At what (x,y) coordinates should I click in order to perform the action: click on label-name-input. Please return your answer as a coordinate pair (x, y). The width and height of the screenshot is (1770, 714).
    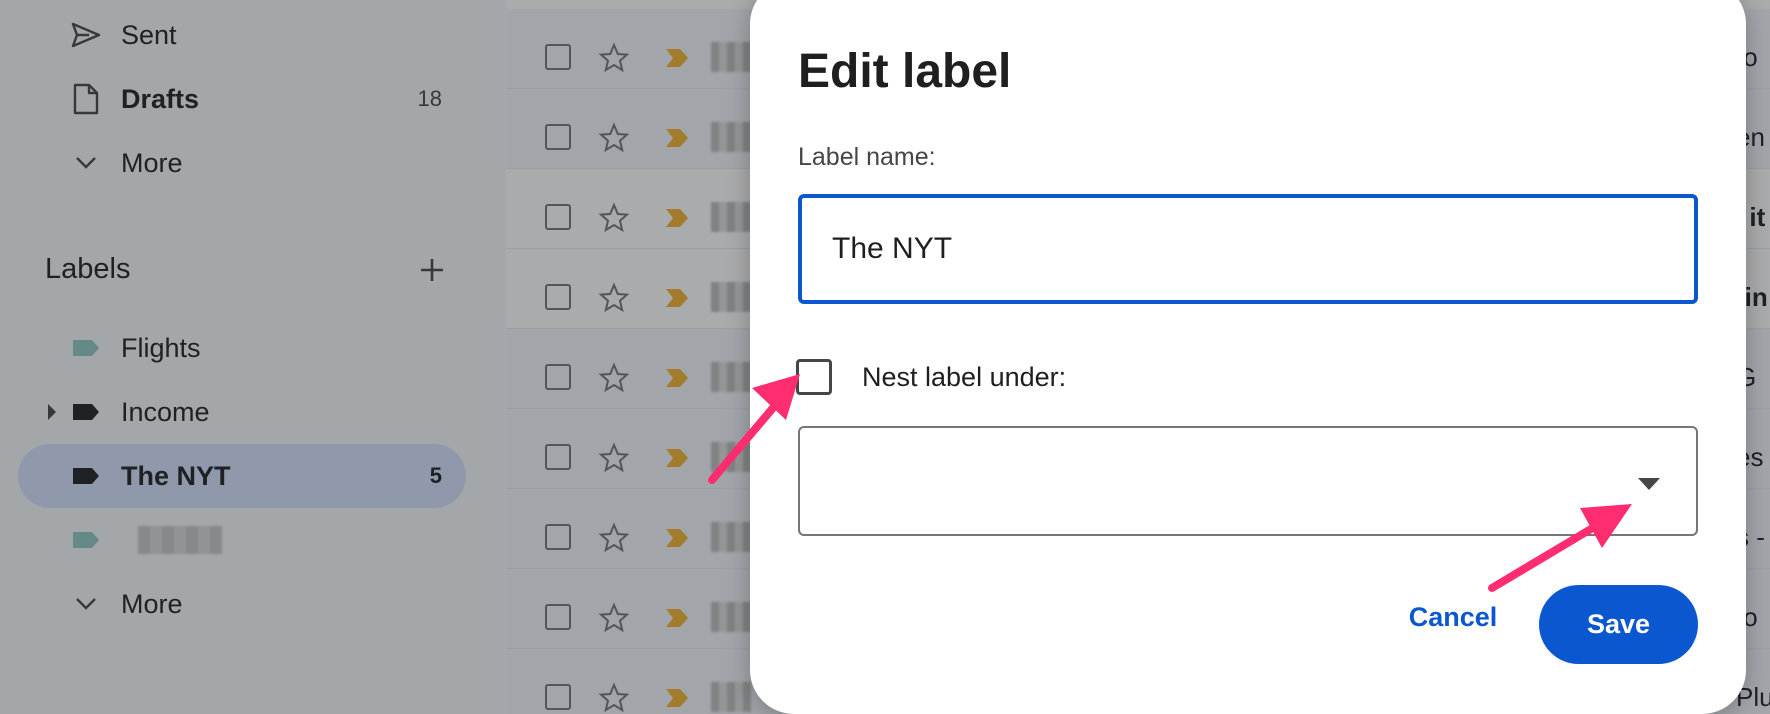
    Looking at the image, I should click on (1248, 249).